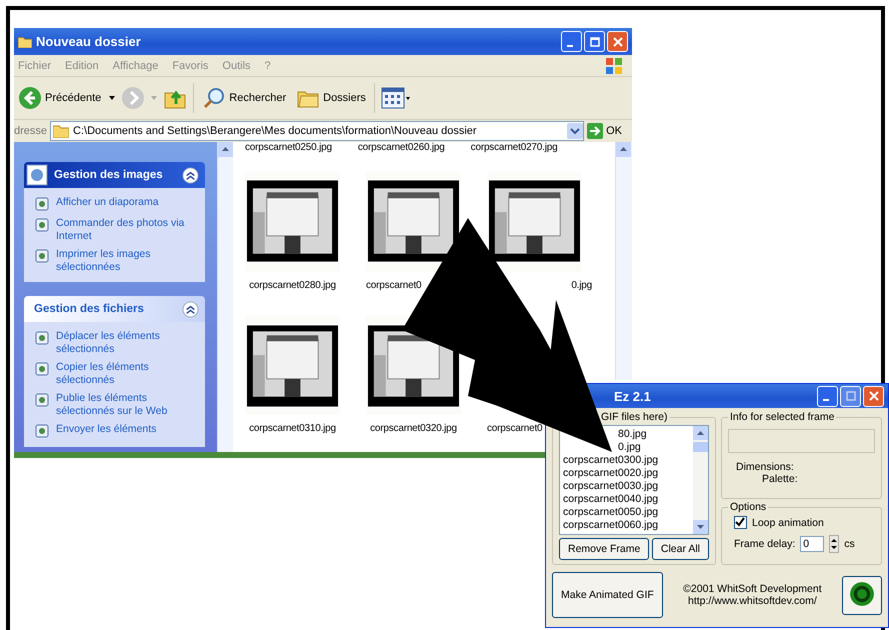 This screenshot has height=630, width=889. Describe the element at coordinates (60, 98) in the screenshot. I see `back-button: Précédente` at that location.